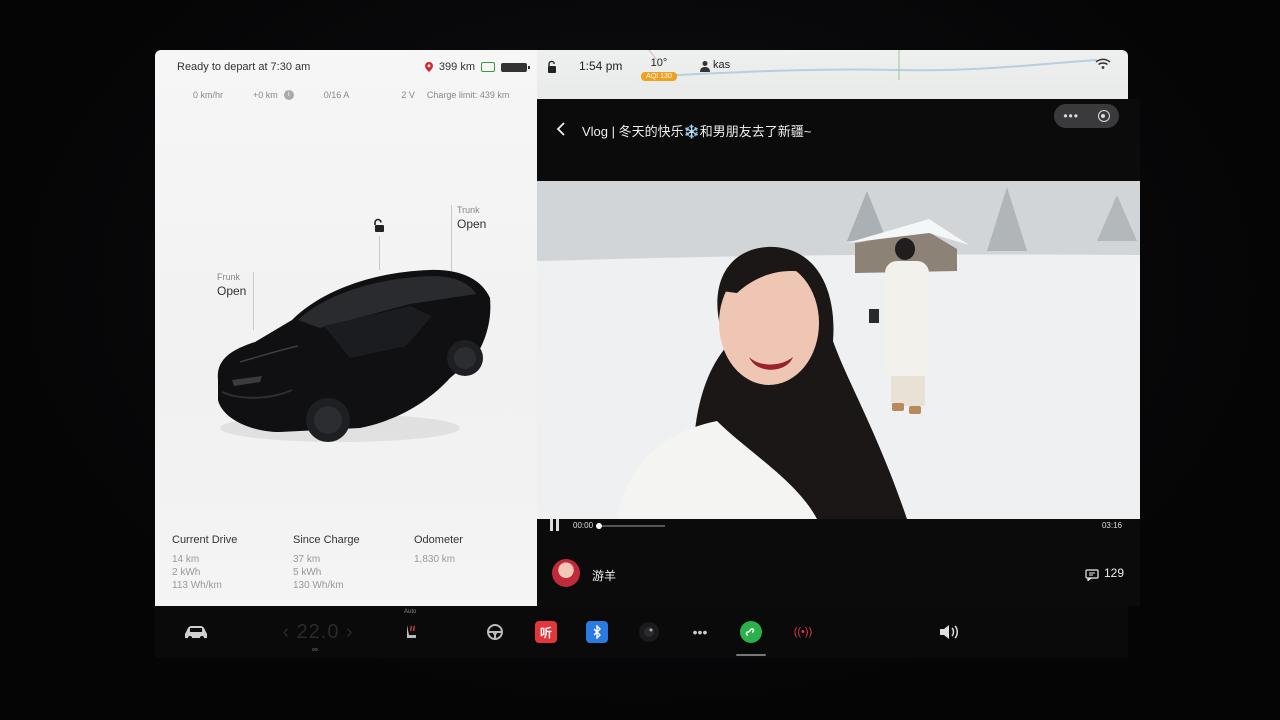  I want to click on wechat-icon, so click(751, 632).